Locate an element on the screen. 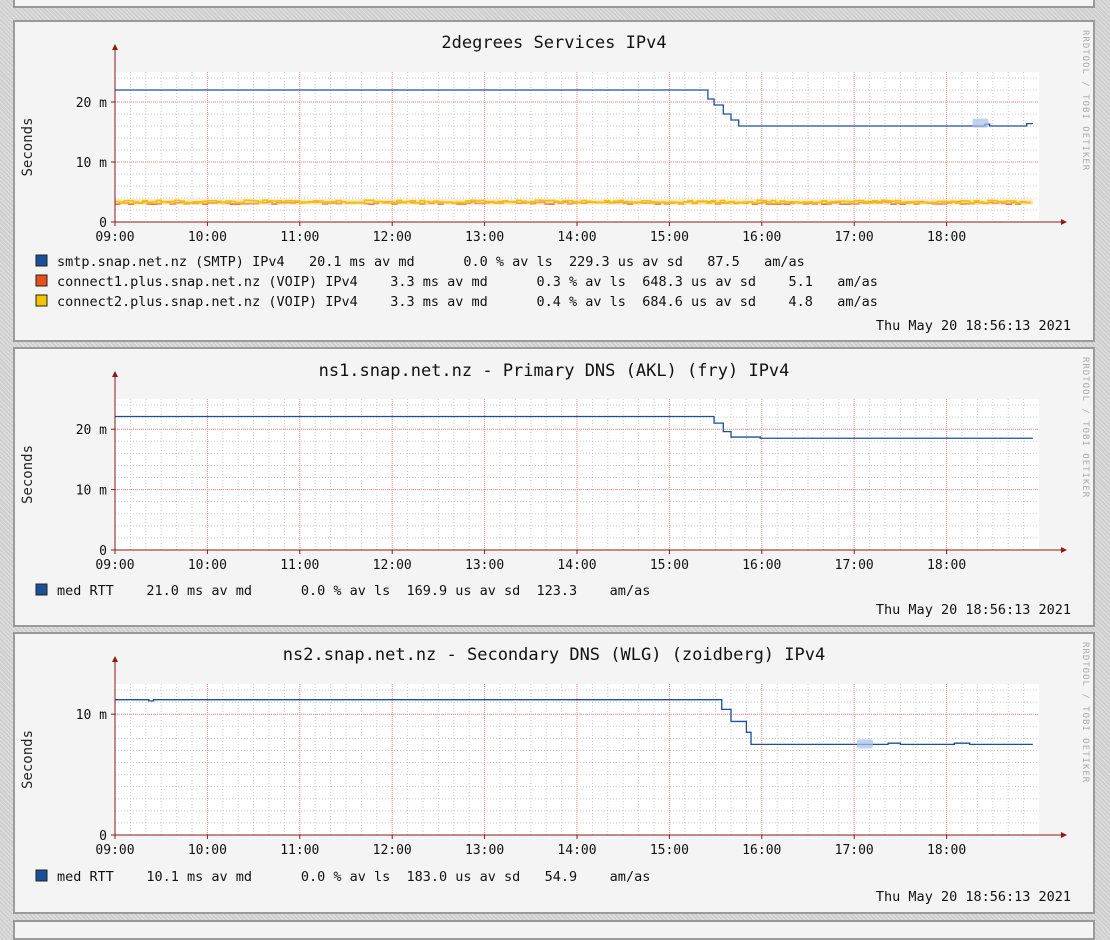 The width and height of the screenshot is (1110, 940). chart-title: 2degrees Services IPv4 is located at coordinates (553, 43).